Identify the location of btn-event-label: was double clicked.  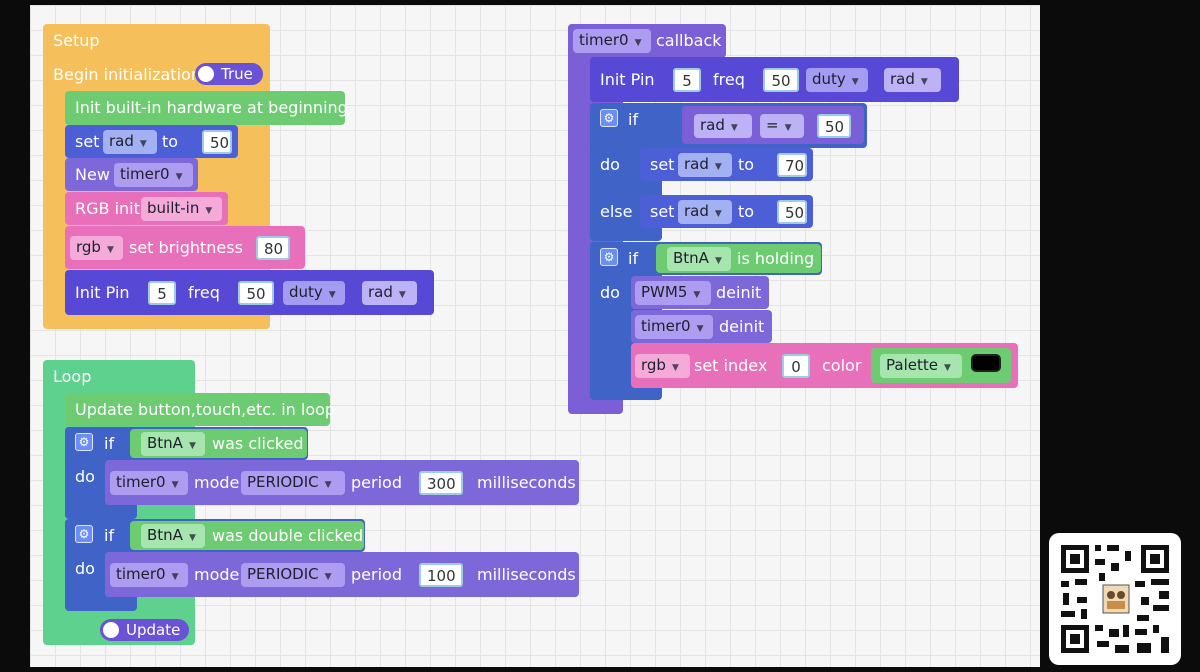
(288, 535).